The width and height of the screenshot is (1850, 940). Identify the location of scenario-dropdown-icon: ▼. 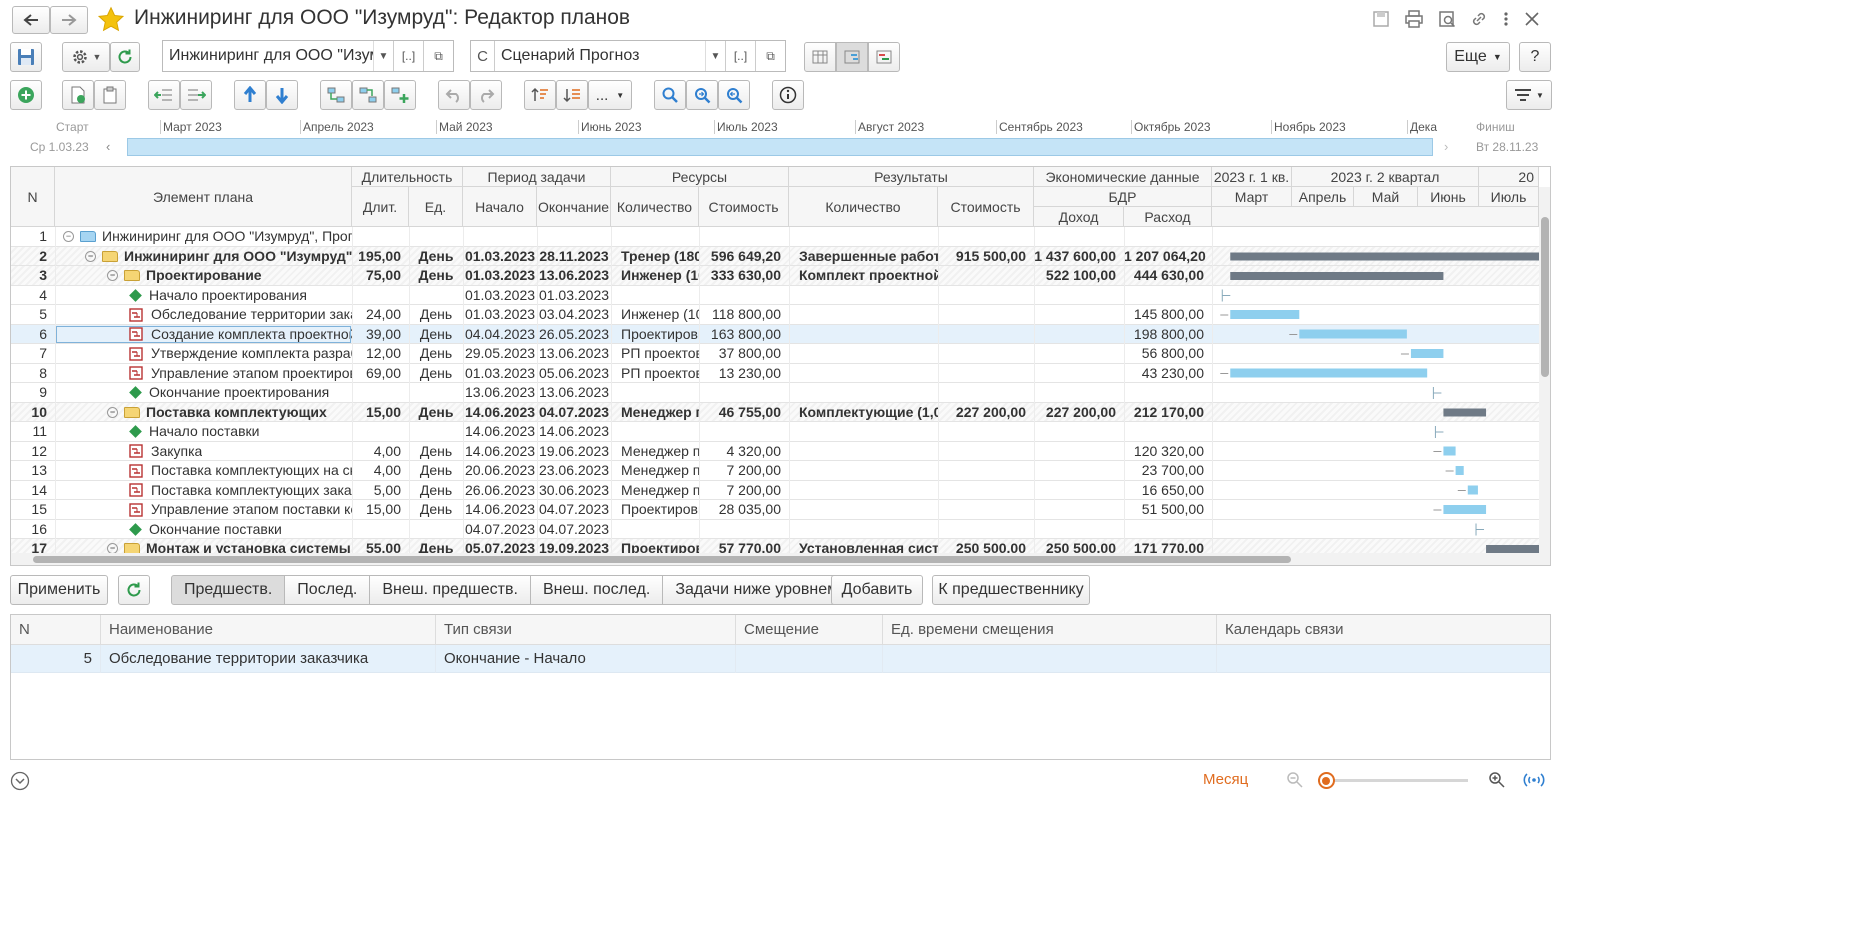
(715, 56).